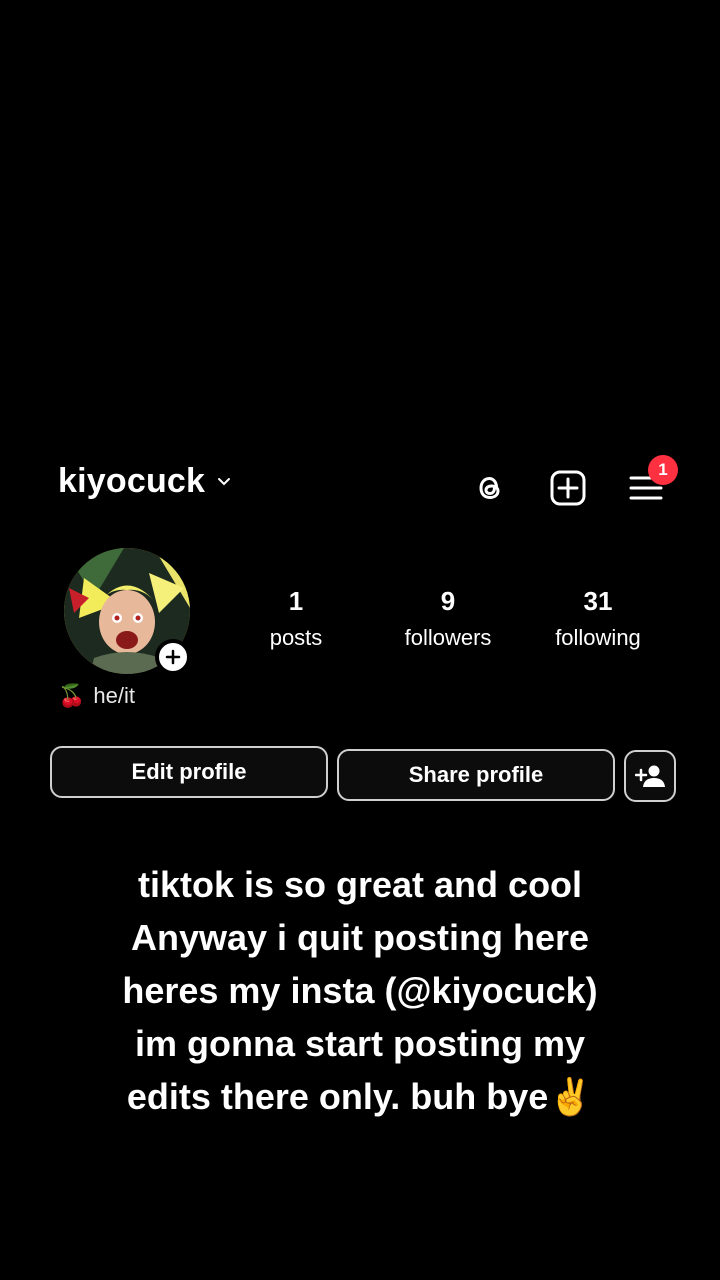 Image resolution: width=720 pixels, height=1280 pixels. Describe the element at coordinates (360, 937) in the screenshot. I see `caption-line: Anyway i quit posting here` at that location.